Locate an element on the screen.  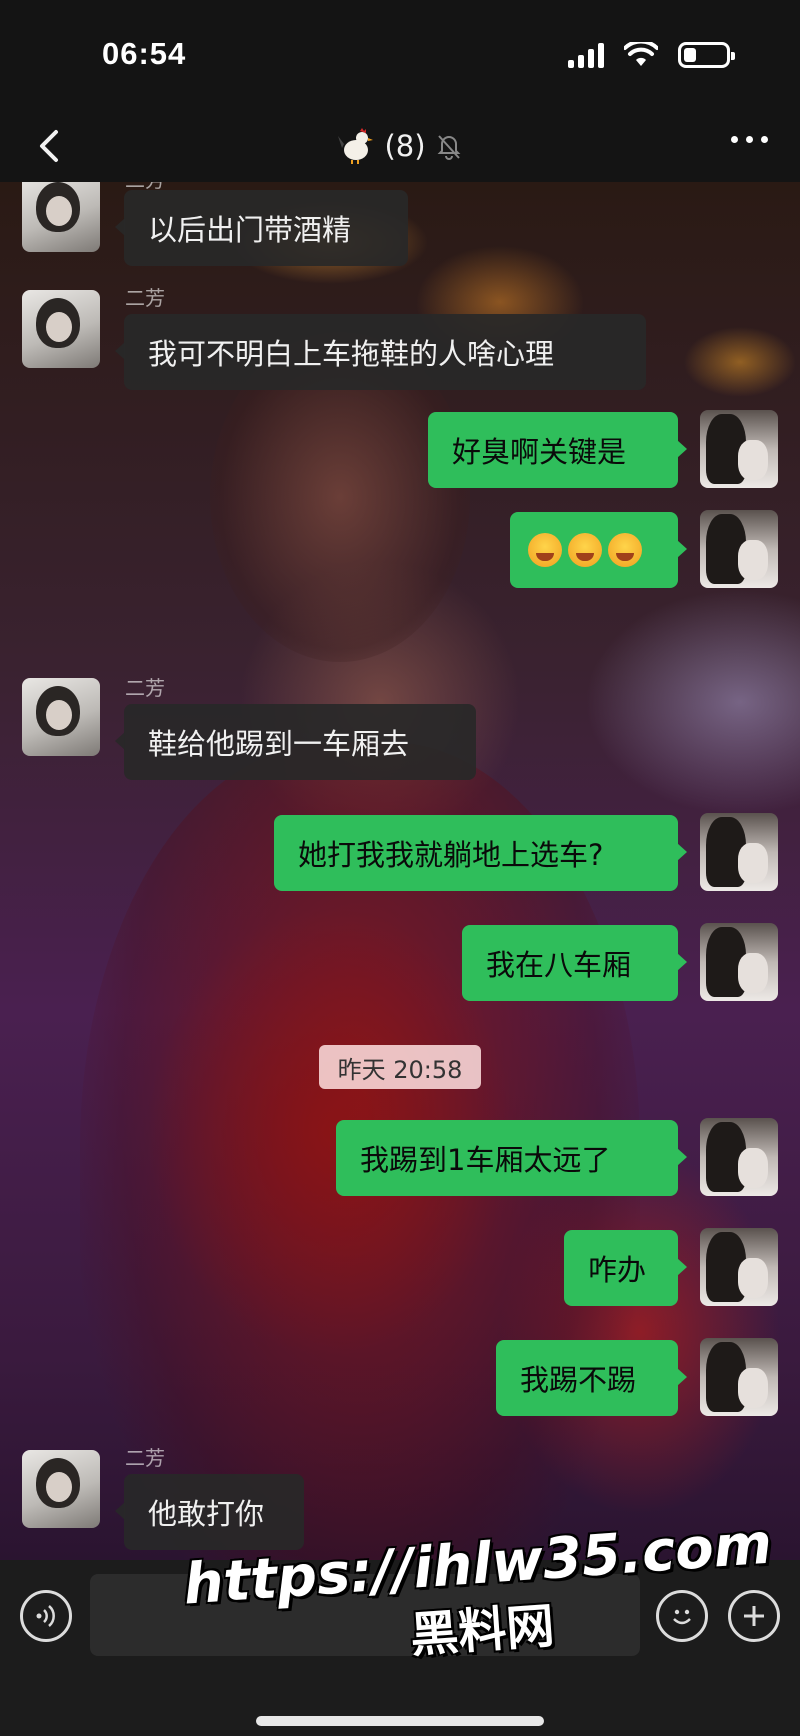
message-bubble: 我踢到1车厢太远了 is located at coordinates (511, 1158).